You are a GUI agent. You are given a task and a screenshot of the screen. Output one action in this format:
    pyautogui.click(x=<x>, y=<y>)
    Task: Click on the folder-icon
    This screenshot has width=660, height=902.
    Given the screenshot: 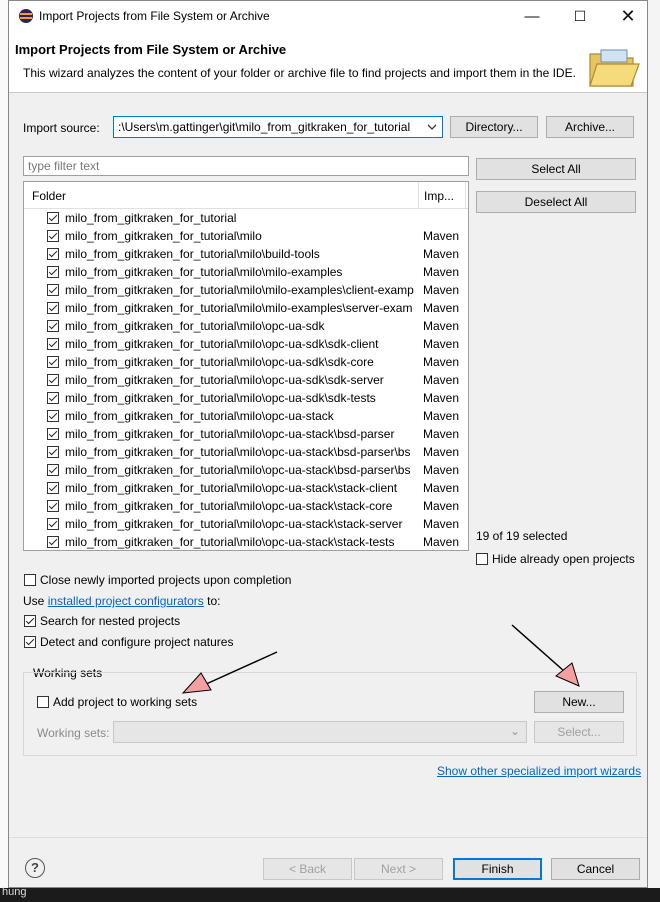 What is the action you would take?
    pyautogui.click(x=614, y=68)
    